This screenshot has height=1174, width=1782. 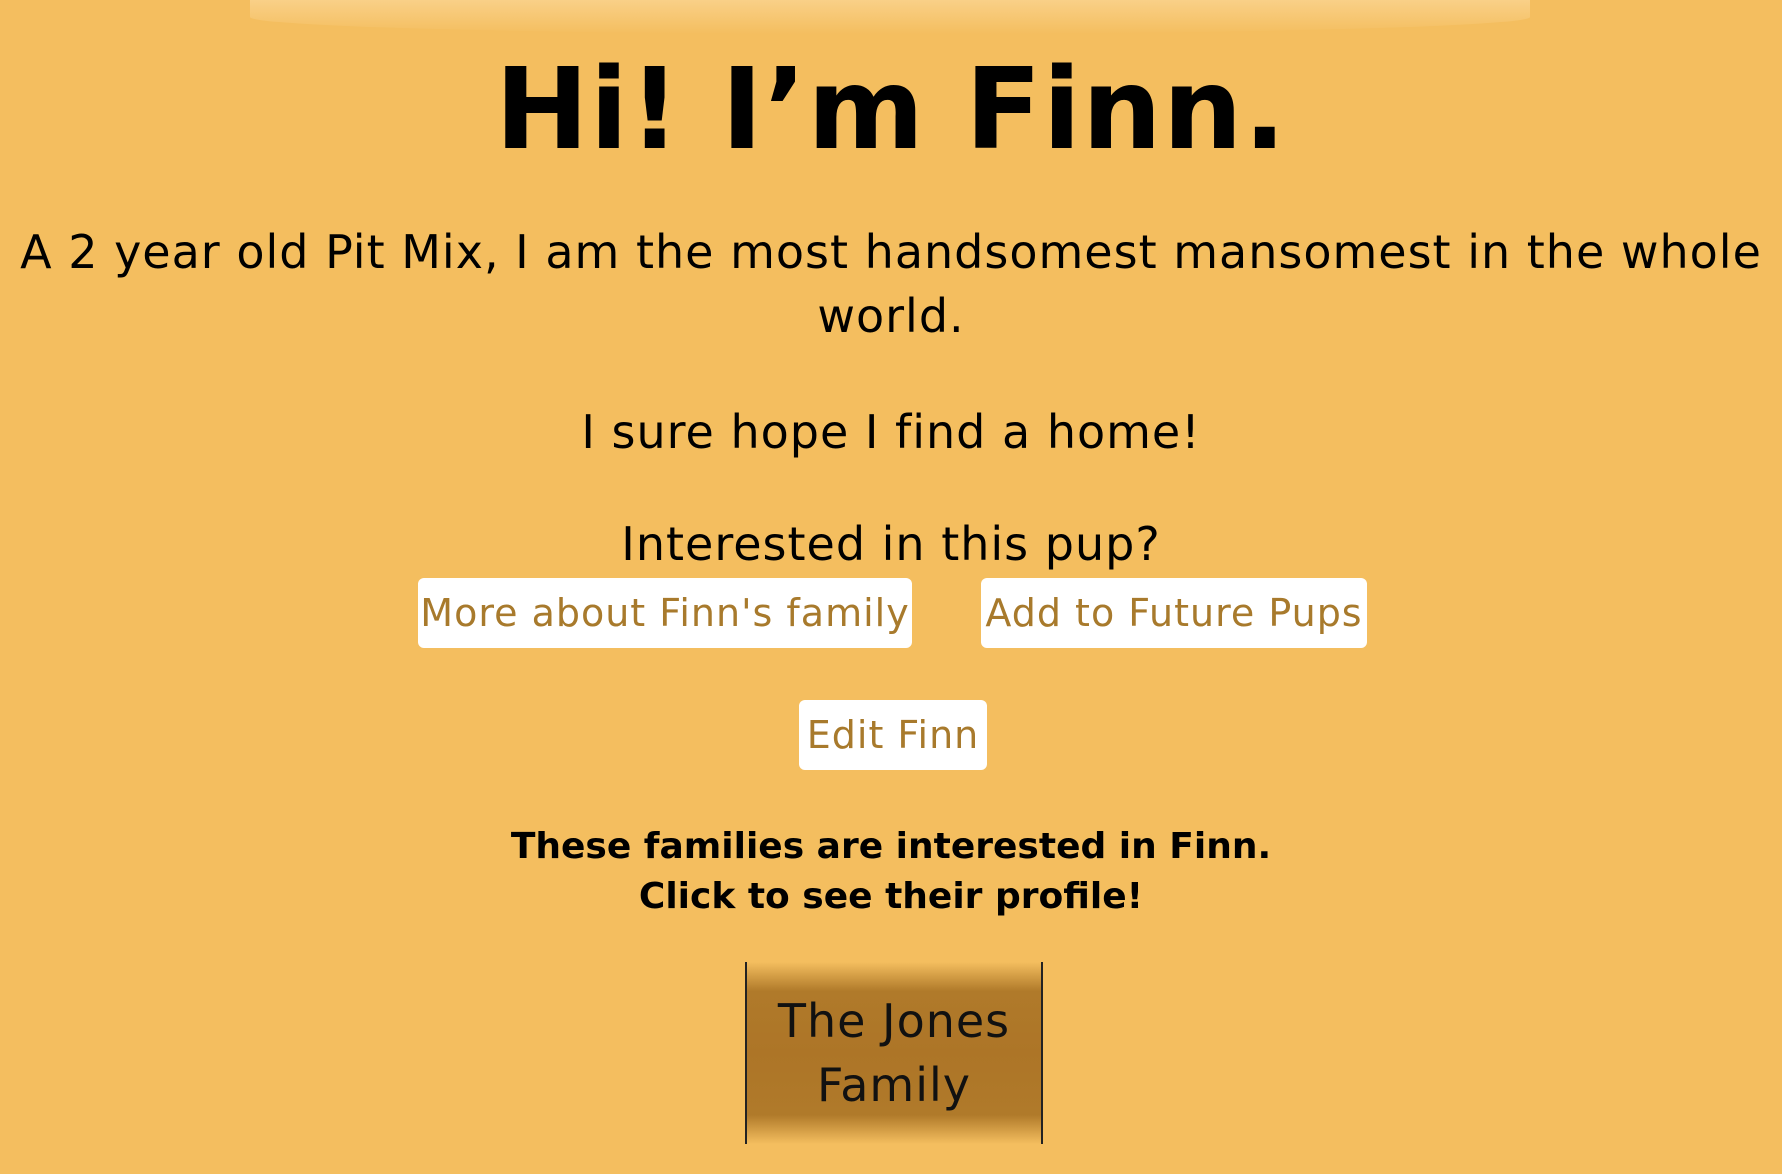 What do you see at coordinates (891, 896) in the screenshot?
I see `interested-families-note-line2: Click to see their profile!` at bounding box center [891, 896].